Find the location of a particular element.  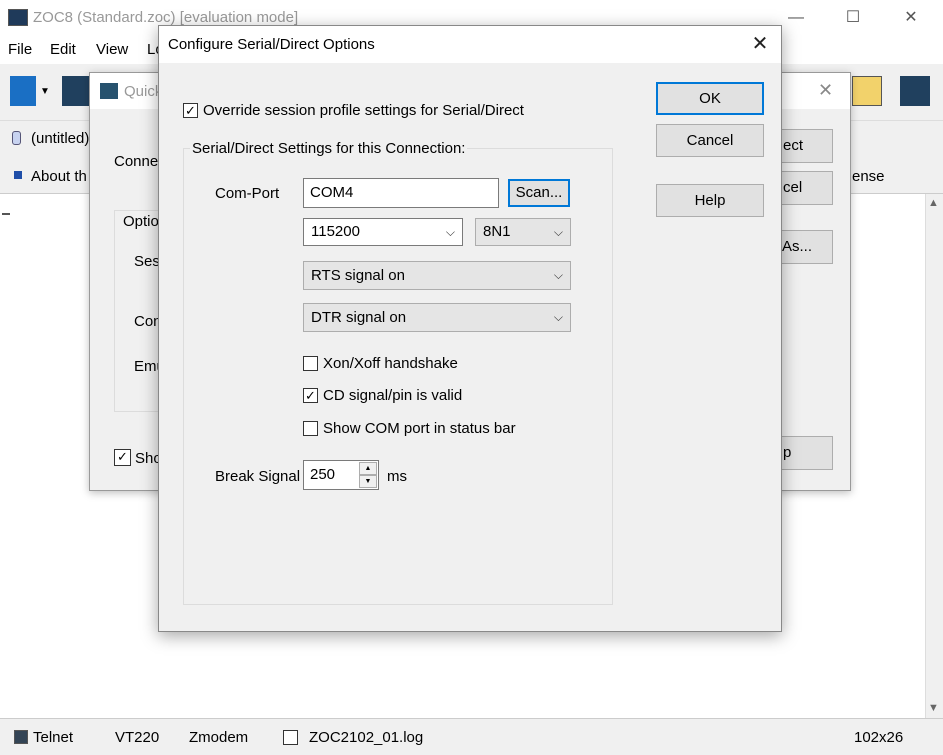

break-signal-label: Break Signal is located at coordinates (258, 476).